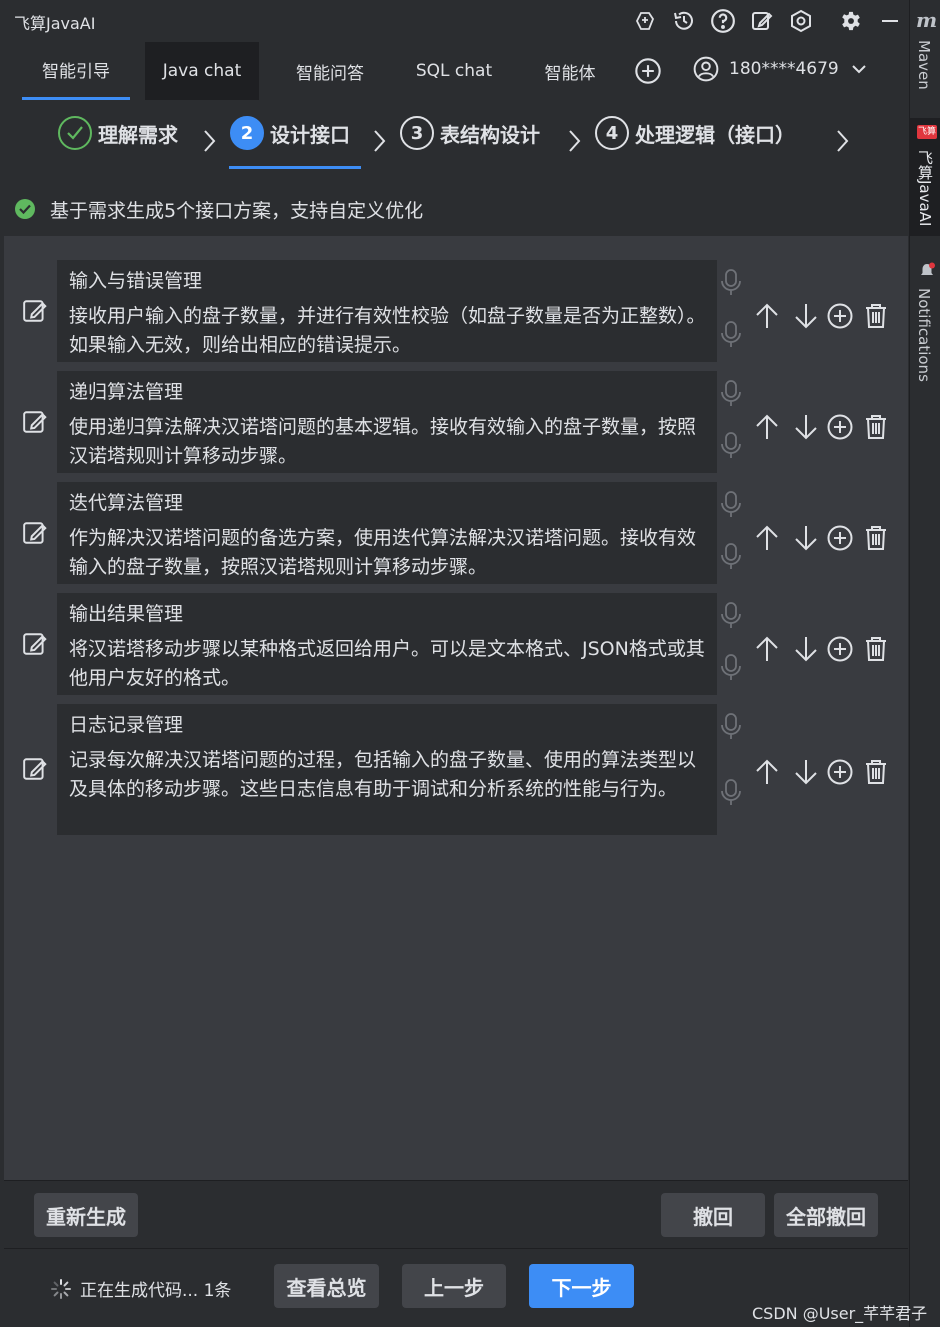  I want to click on card-title: 输出结果管理, so click(126, 614).